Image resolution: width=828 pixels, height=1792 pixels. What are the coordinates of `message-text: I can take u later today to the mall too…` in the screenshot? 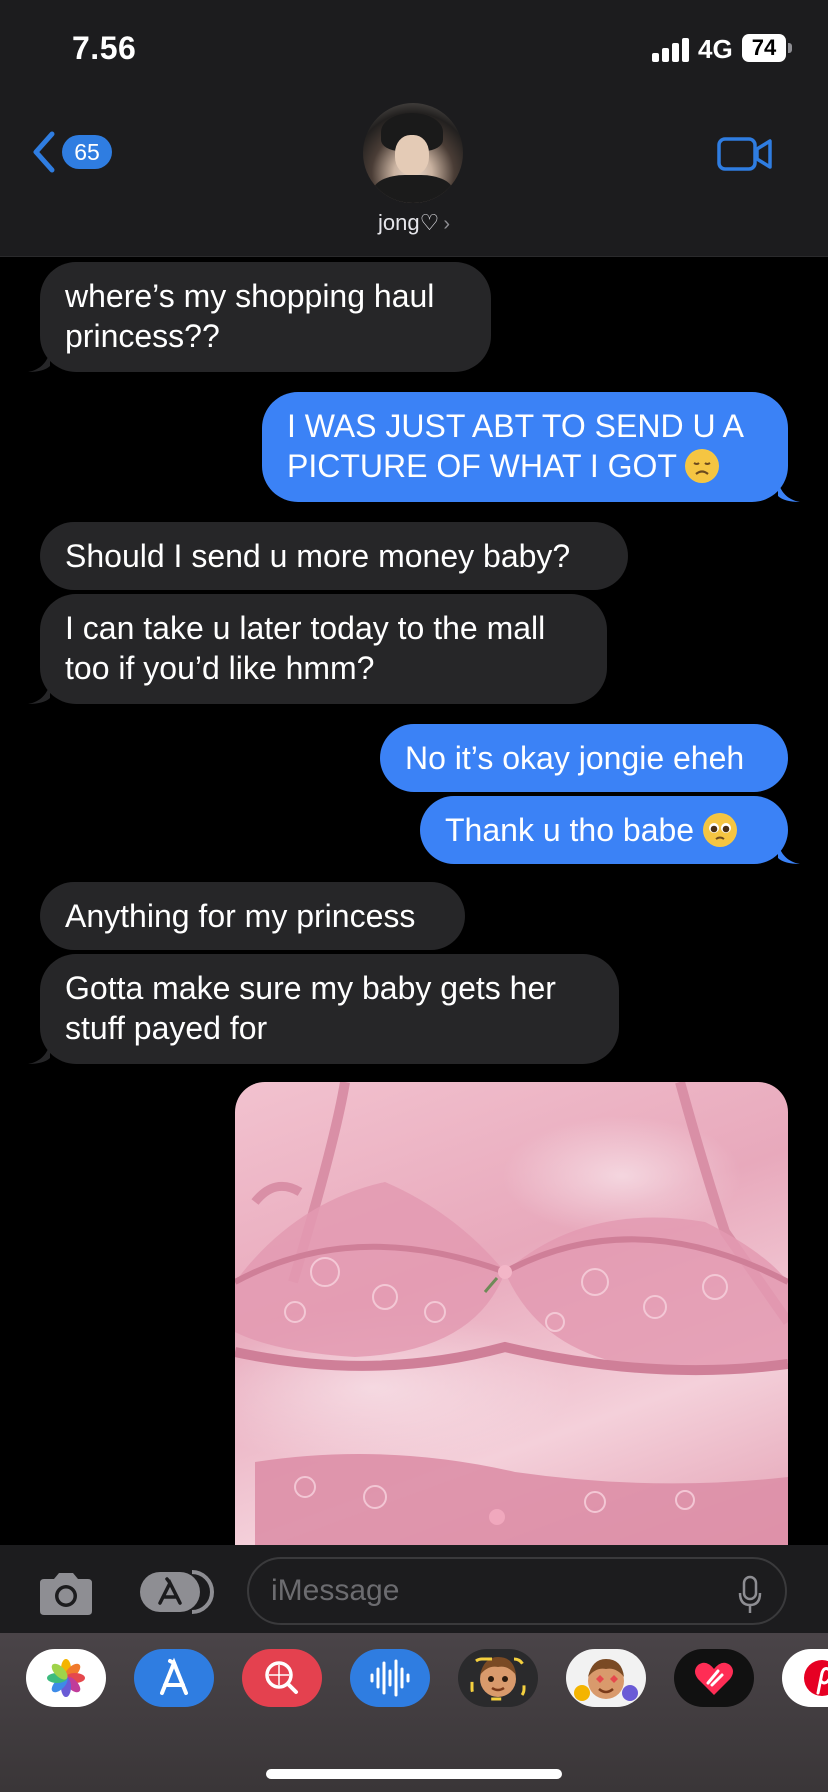 It's located at (305, 648).